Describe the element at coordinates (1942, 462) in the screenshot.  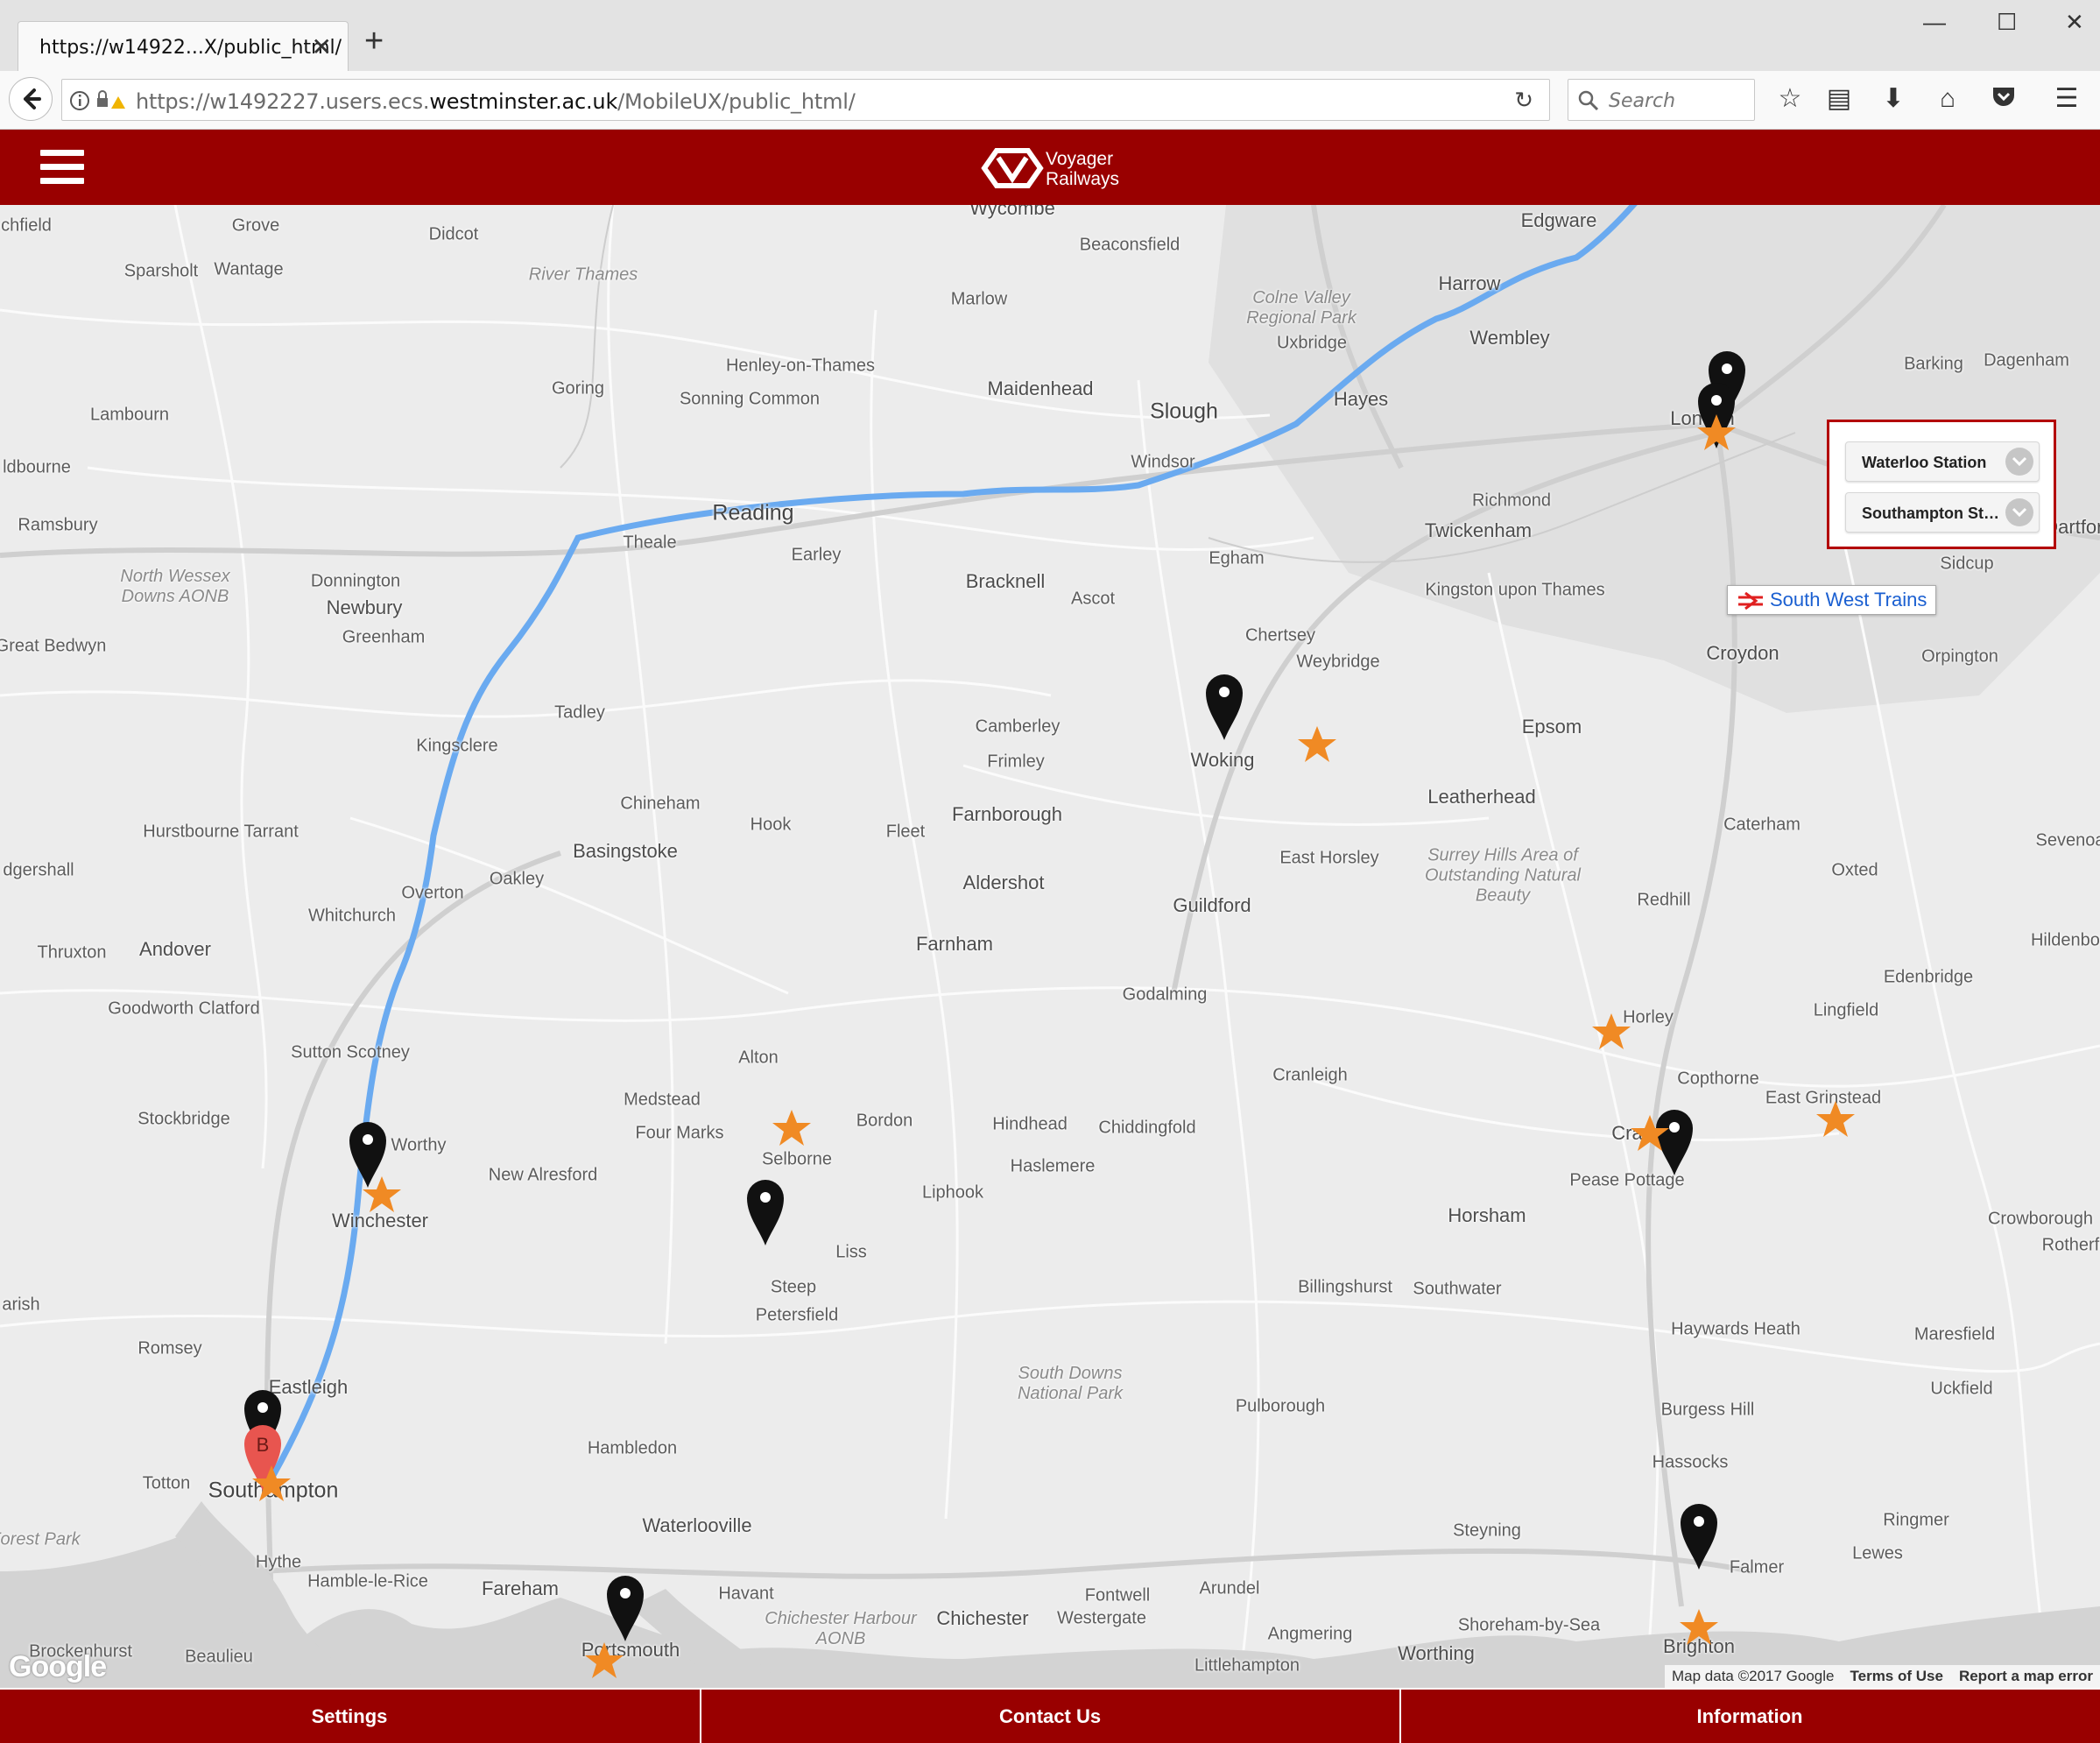
I see `origin-station-select: Waterloo Station` at that location.